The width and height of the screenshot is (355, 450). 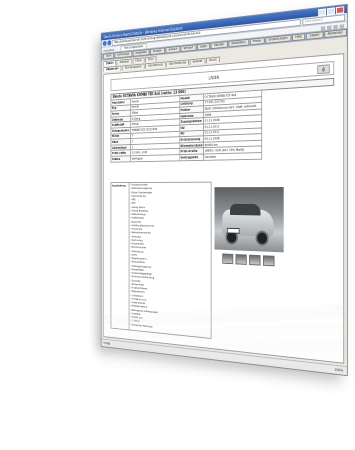 What do you see at coordinates (104, 43) in the screenshot?
I see `back-icon` at bounding box center [104, 43].